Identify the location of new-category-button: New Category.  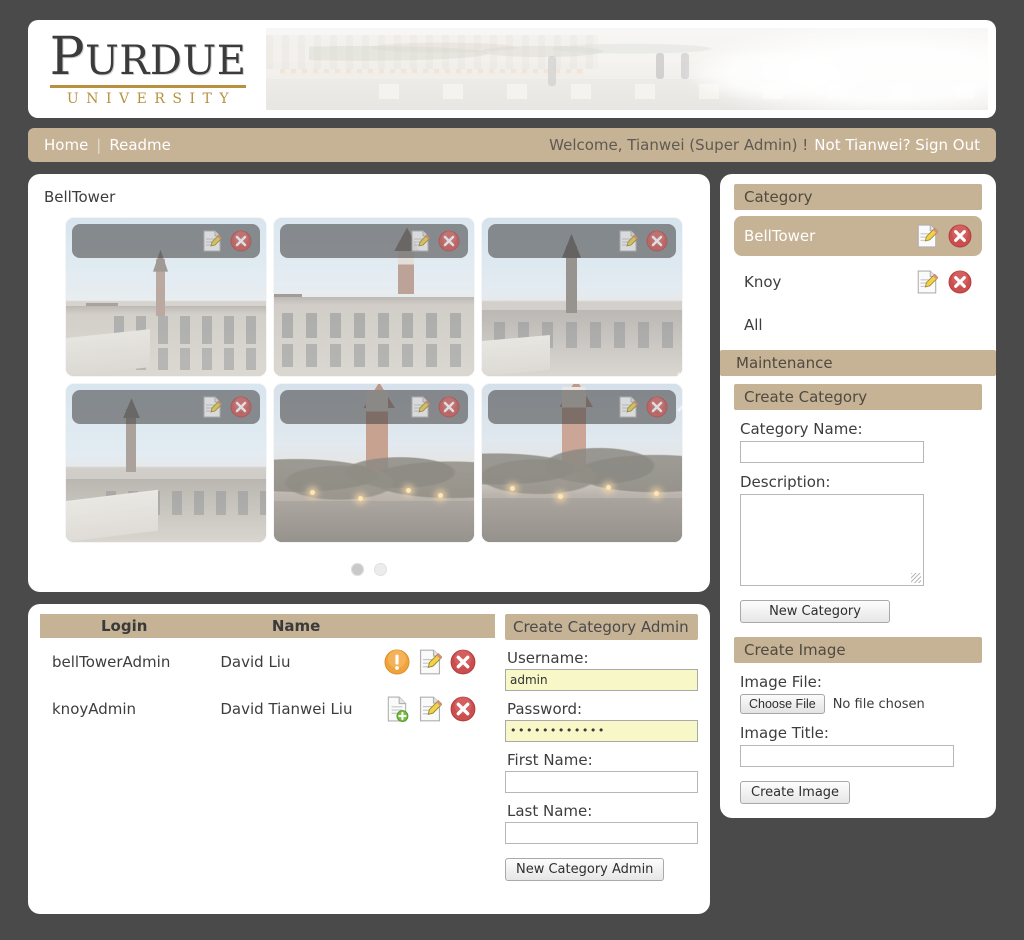
(815, 611).